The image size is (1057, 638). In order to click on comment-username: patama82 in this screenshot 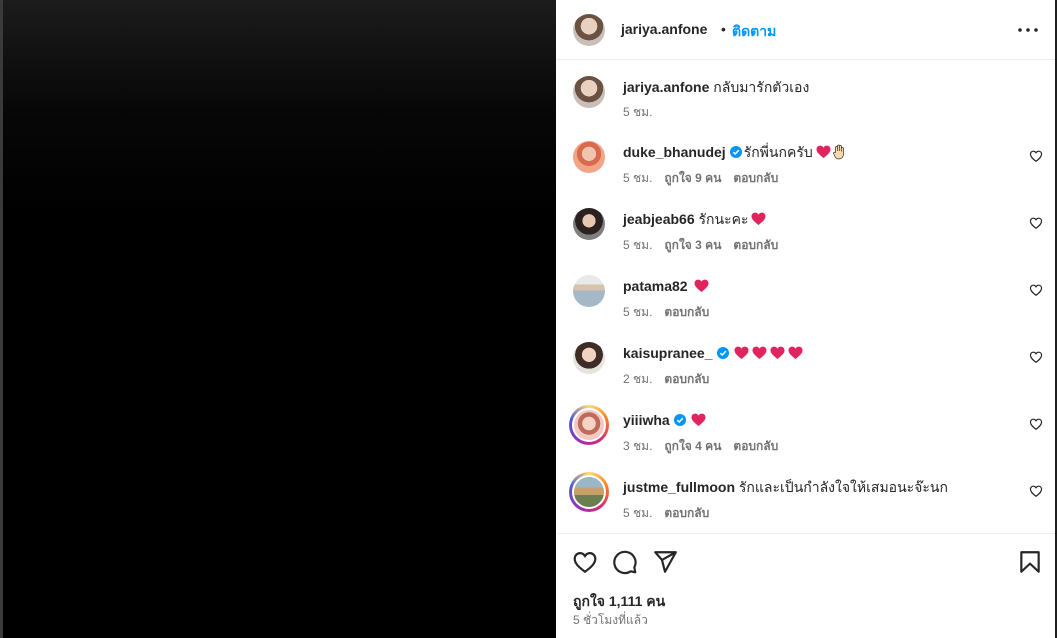, I will do `click(655, 286)`.